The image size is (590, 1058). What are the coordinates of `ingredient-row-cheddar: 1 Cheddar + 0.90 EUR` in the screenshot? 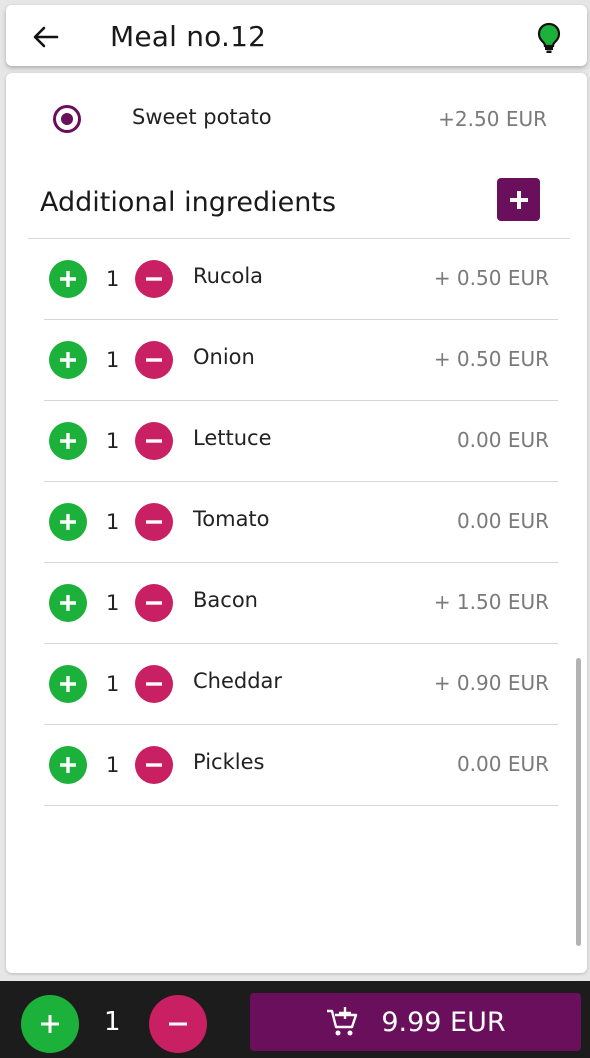 It's located at (301, 684).